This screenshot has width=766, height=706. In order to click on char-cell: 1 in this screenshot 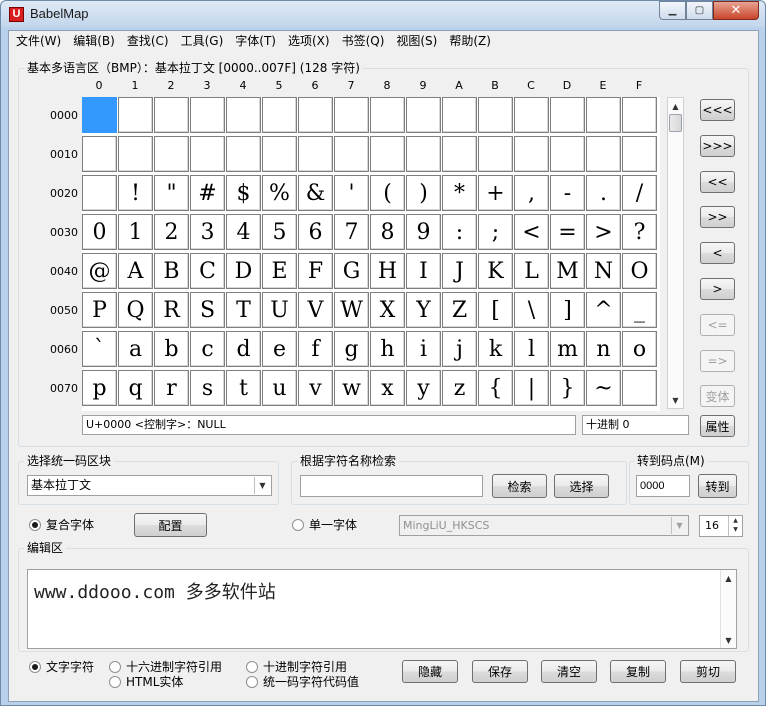, I will do `click(135, 232)`.